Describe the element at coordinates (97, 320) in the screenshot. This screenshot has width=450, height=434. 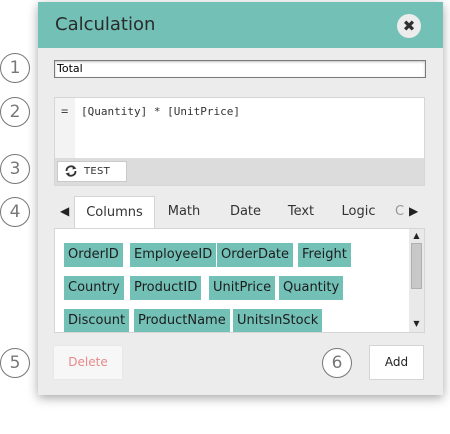
I see `field-chip: Discount` at that location.